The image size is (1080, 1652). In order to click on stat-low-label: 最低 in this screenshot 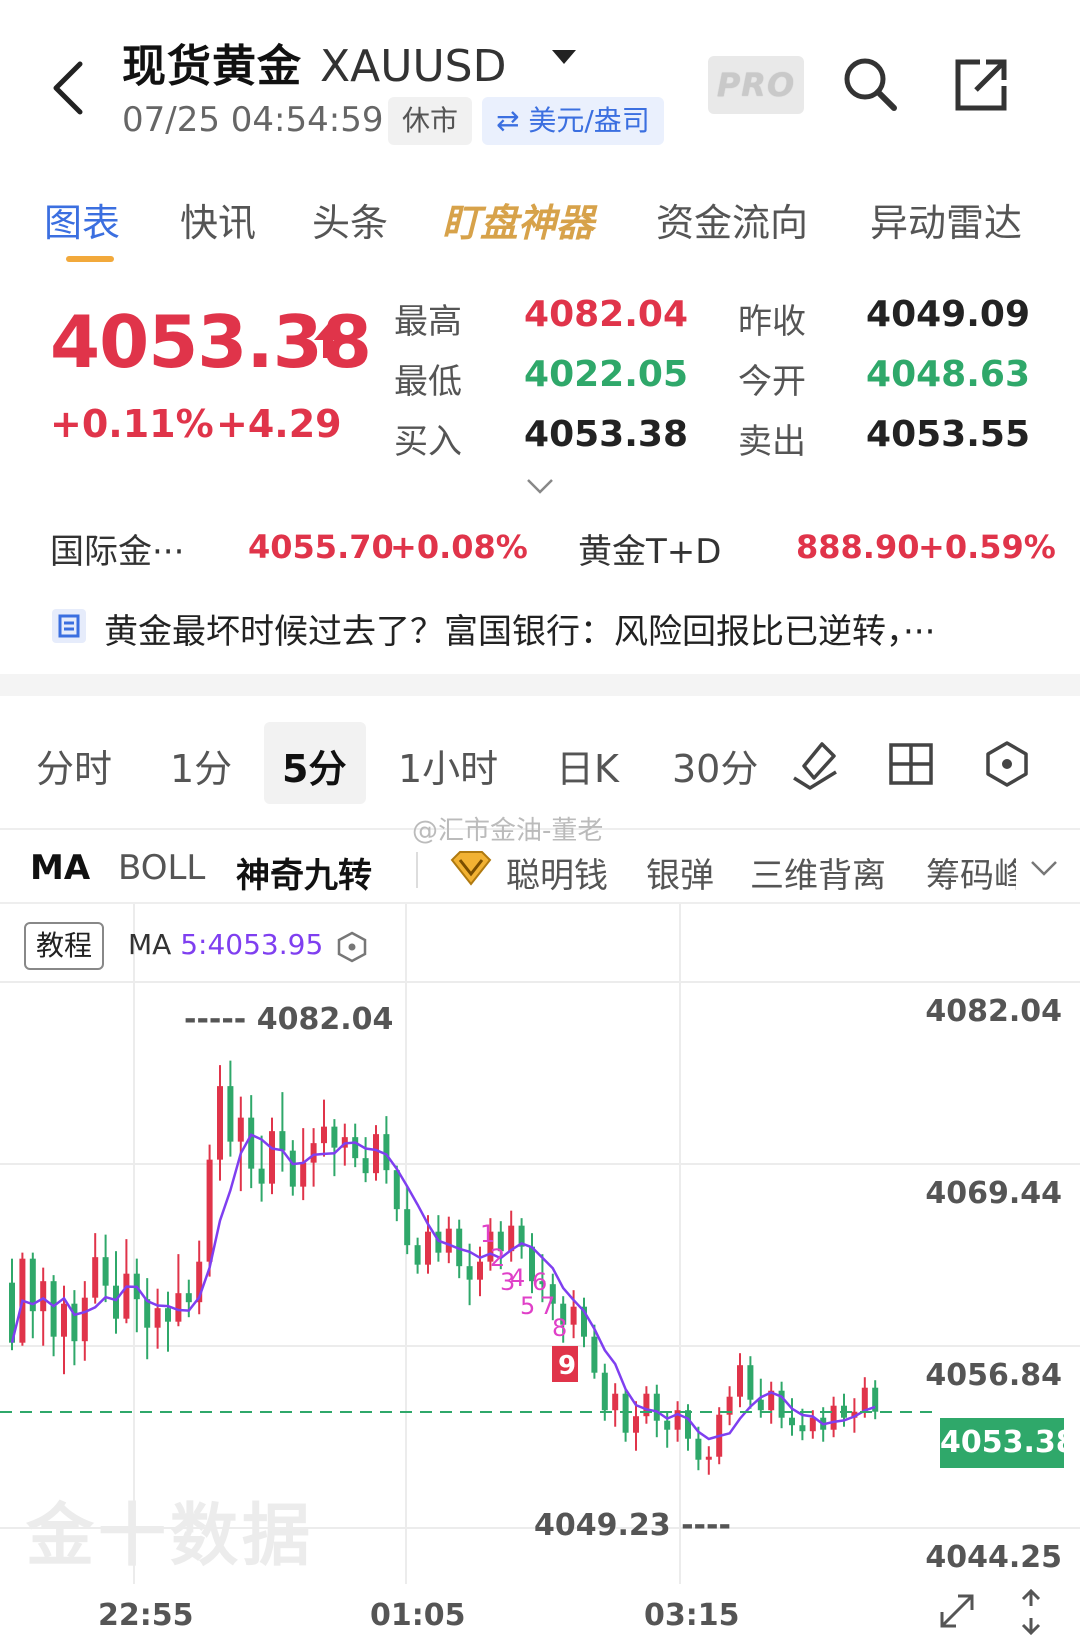, I will do `click(428, 382)`.